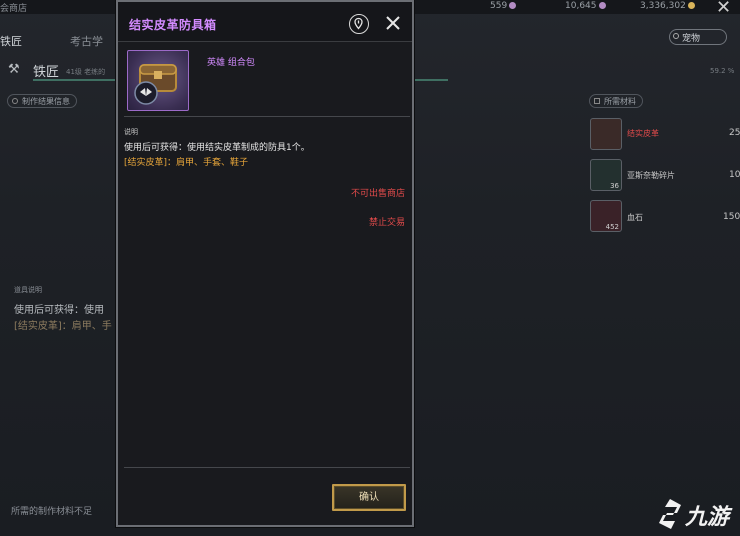 This screenshot has width=740, height=536. Describe the element at coordinates (52, 512) in the screenshot. I see `insufficient-materials-text: 所需的制作材料不足` at that location.